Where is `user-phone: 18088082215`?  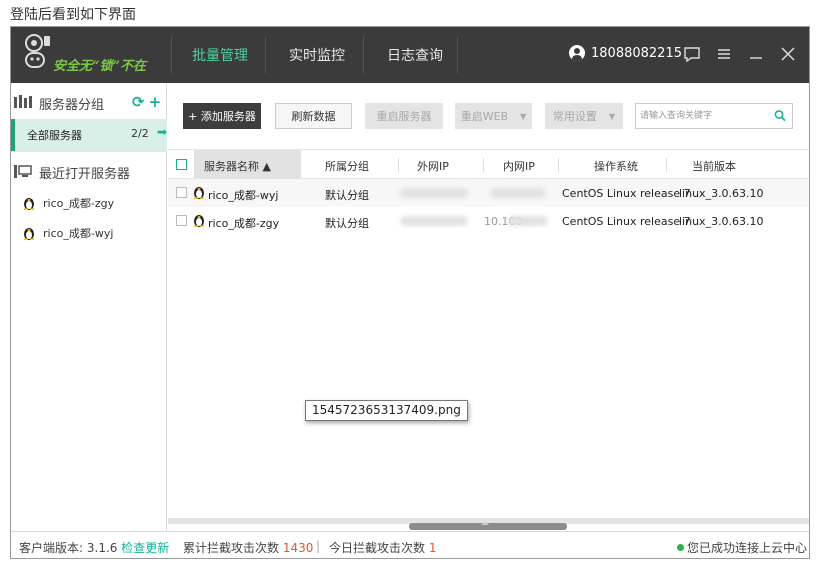
user-phone: 18088082215 is located at coordinates (636, 53).